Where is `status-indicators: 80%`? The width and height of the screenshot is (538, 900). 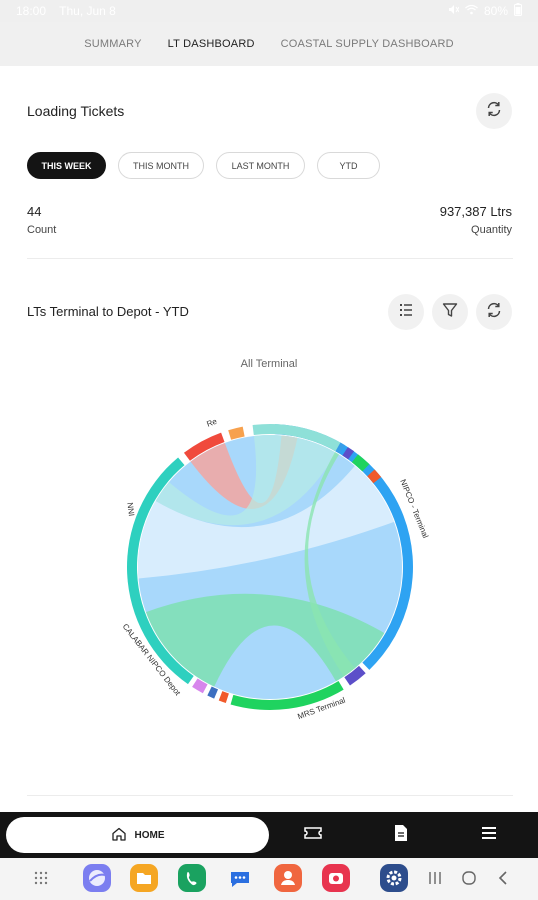 status-indicators: 80% is located at coordinates (485, 11).